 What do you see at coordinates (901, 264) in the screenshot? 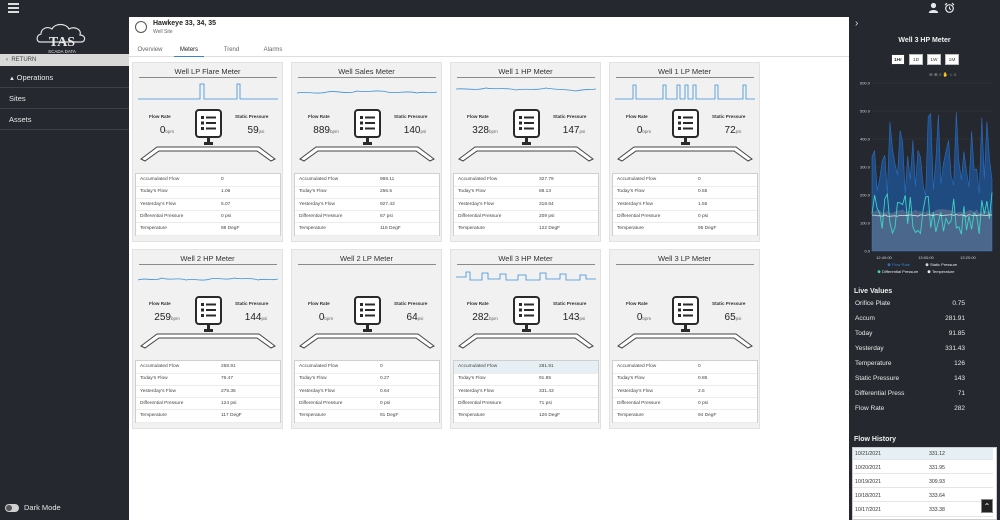
I see `legend-item: Flow Rate` at bounding box center [901, 264].